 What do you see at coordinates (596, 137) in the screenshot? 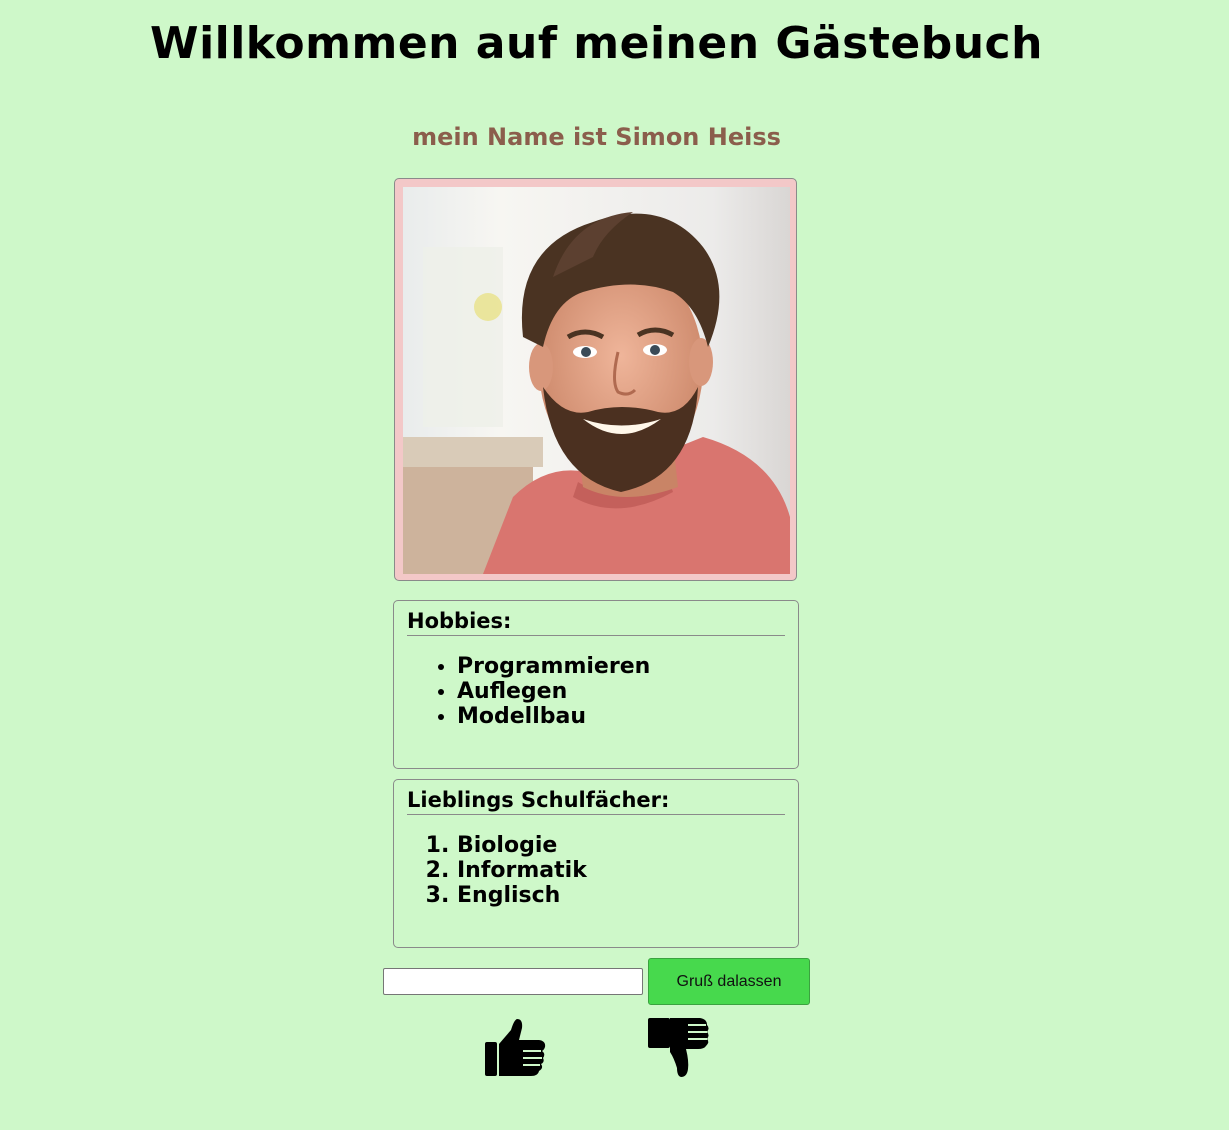
I see `page-subtitle: mein Name ist Simon Heiss` at bounding box center [596, 137].